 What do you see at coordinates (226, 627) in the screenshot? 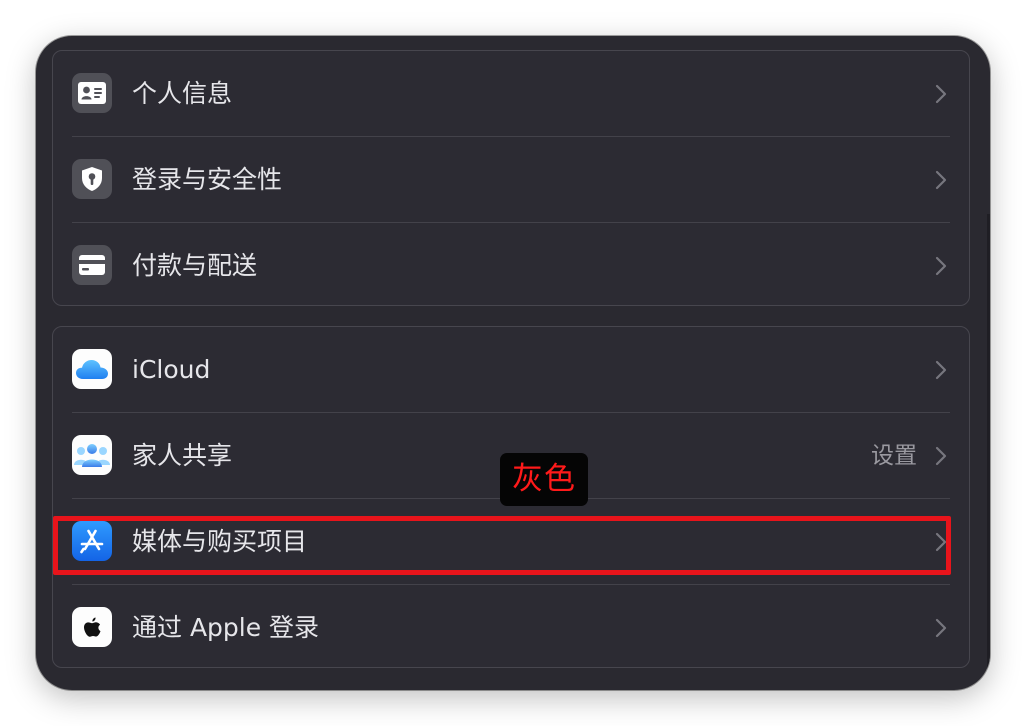
I see `row-label: 通过 Apple 登录` at bounding box center [226, 627].